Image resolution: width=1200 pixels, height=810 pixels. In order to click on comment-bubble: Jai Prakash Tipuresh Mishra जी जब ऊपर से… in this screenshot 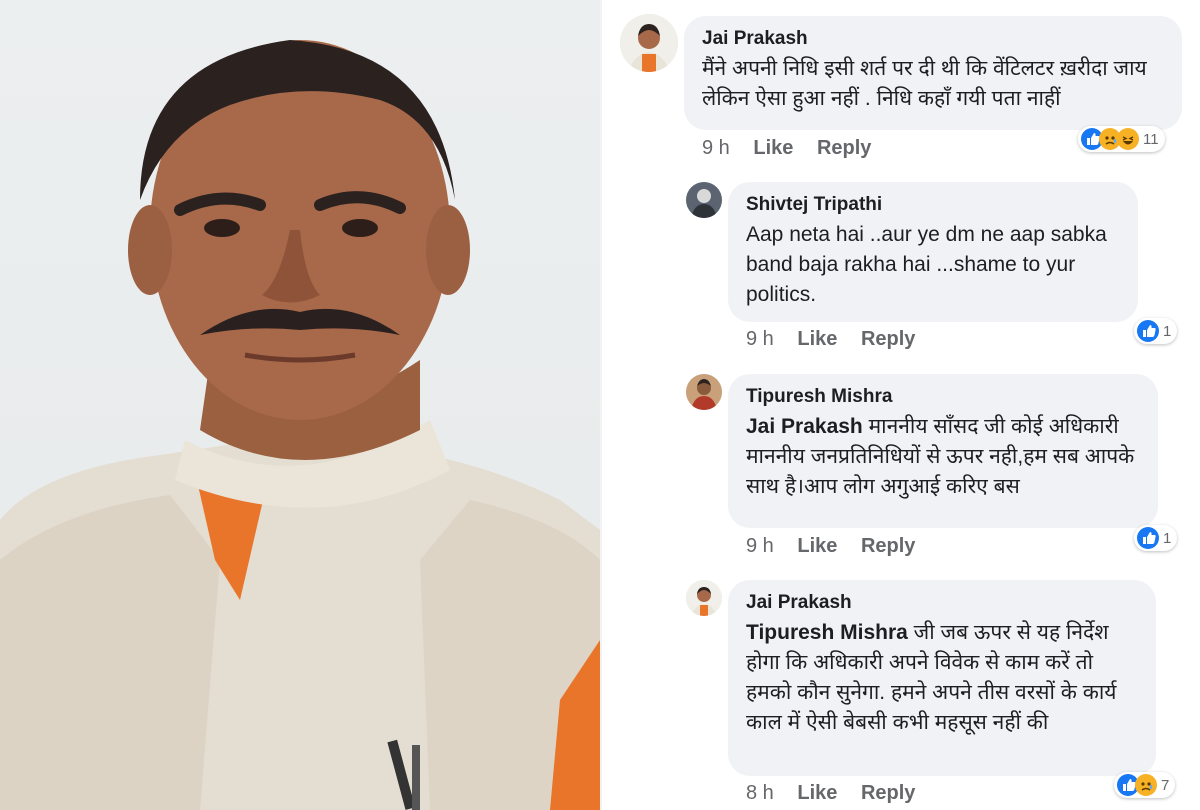, I will do `click(942, 678)`.